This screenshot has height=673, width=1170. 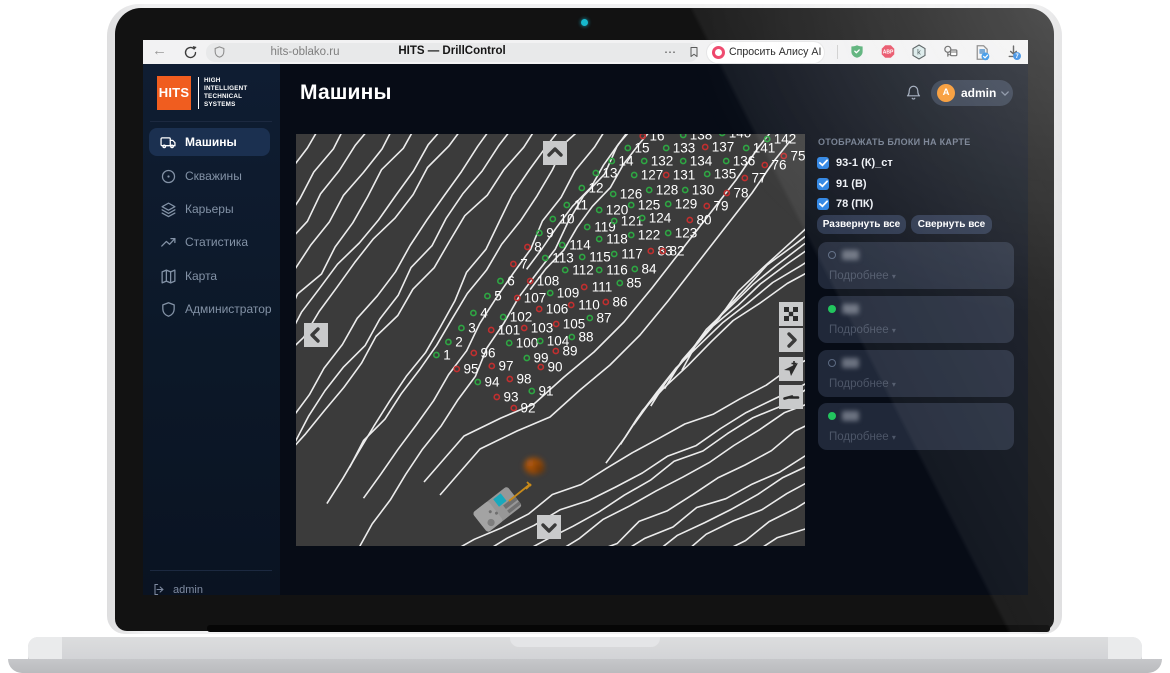 What do you see at coordinates (744, 161) in the screenshot?
I see `svg-text: 136` at bounding box center [744, 161].